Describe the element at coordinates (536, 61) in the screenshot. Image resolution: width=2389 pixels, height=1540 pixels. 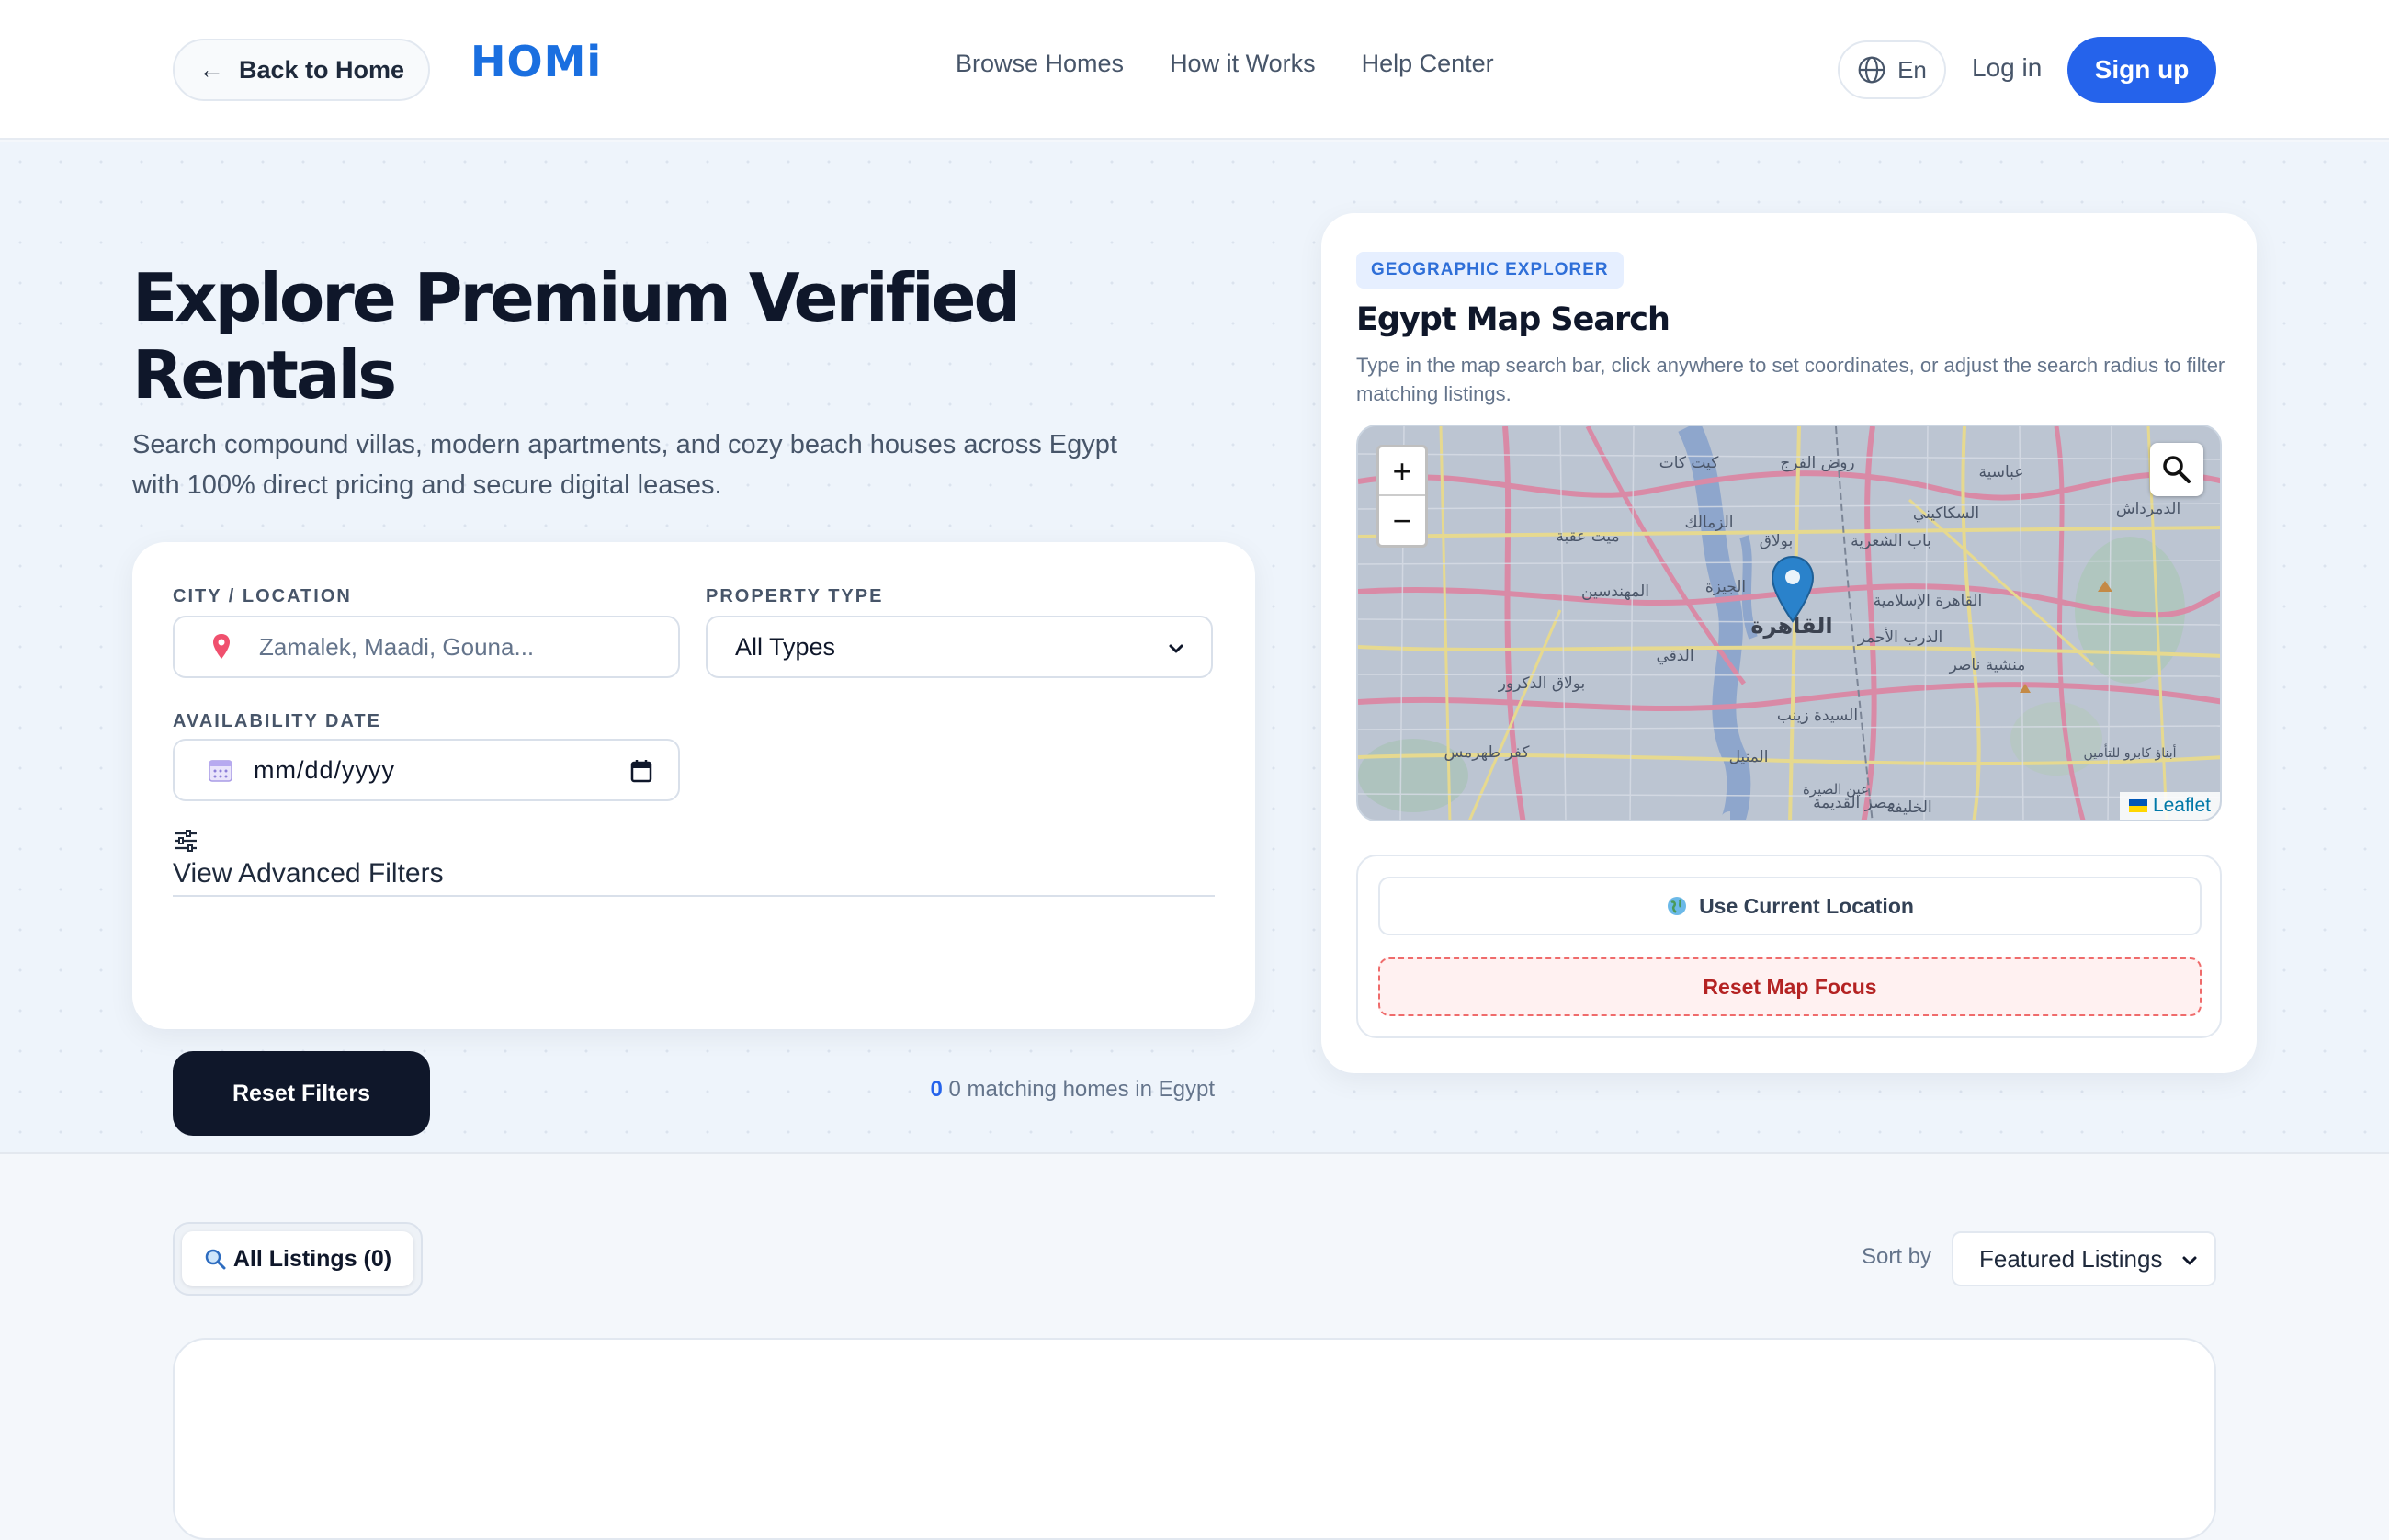
I see `homi-logo: HOMi` at that location.